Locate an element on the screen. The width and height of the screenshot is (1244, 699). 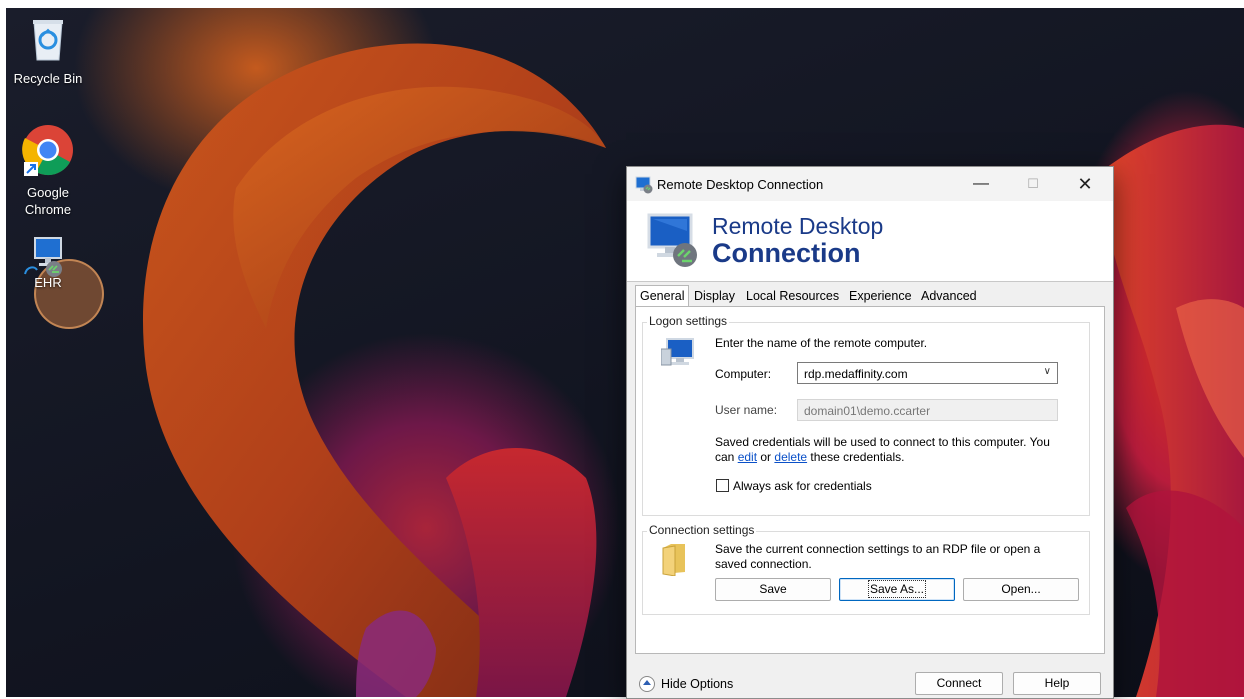
tab-general: General is located at coordinates (662, 296).